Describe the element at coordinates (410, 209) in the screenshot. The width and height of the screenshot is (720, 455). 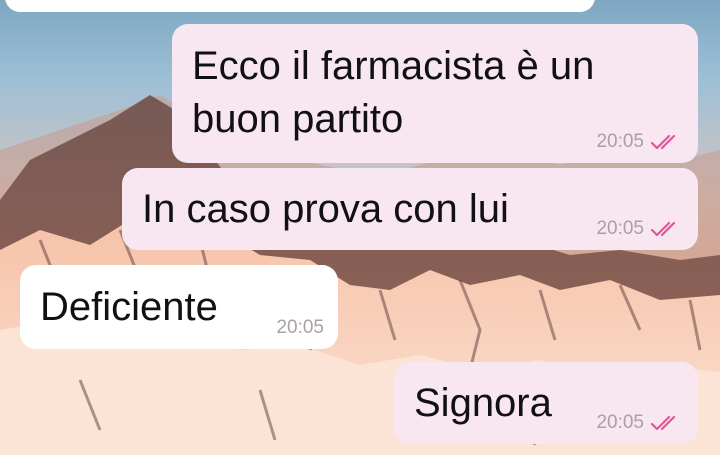
I see `message-bubble-outgoing: In caso prova con lui 20:05` at that location.